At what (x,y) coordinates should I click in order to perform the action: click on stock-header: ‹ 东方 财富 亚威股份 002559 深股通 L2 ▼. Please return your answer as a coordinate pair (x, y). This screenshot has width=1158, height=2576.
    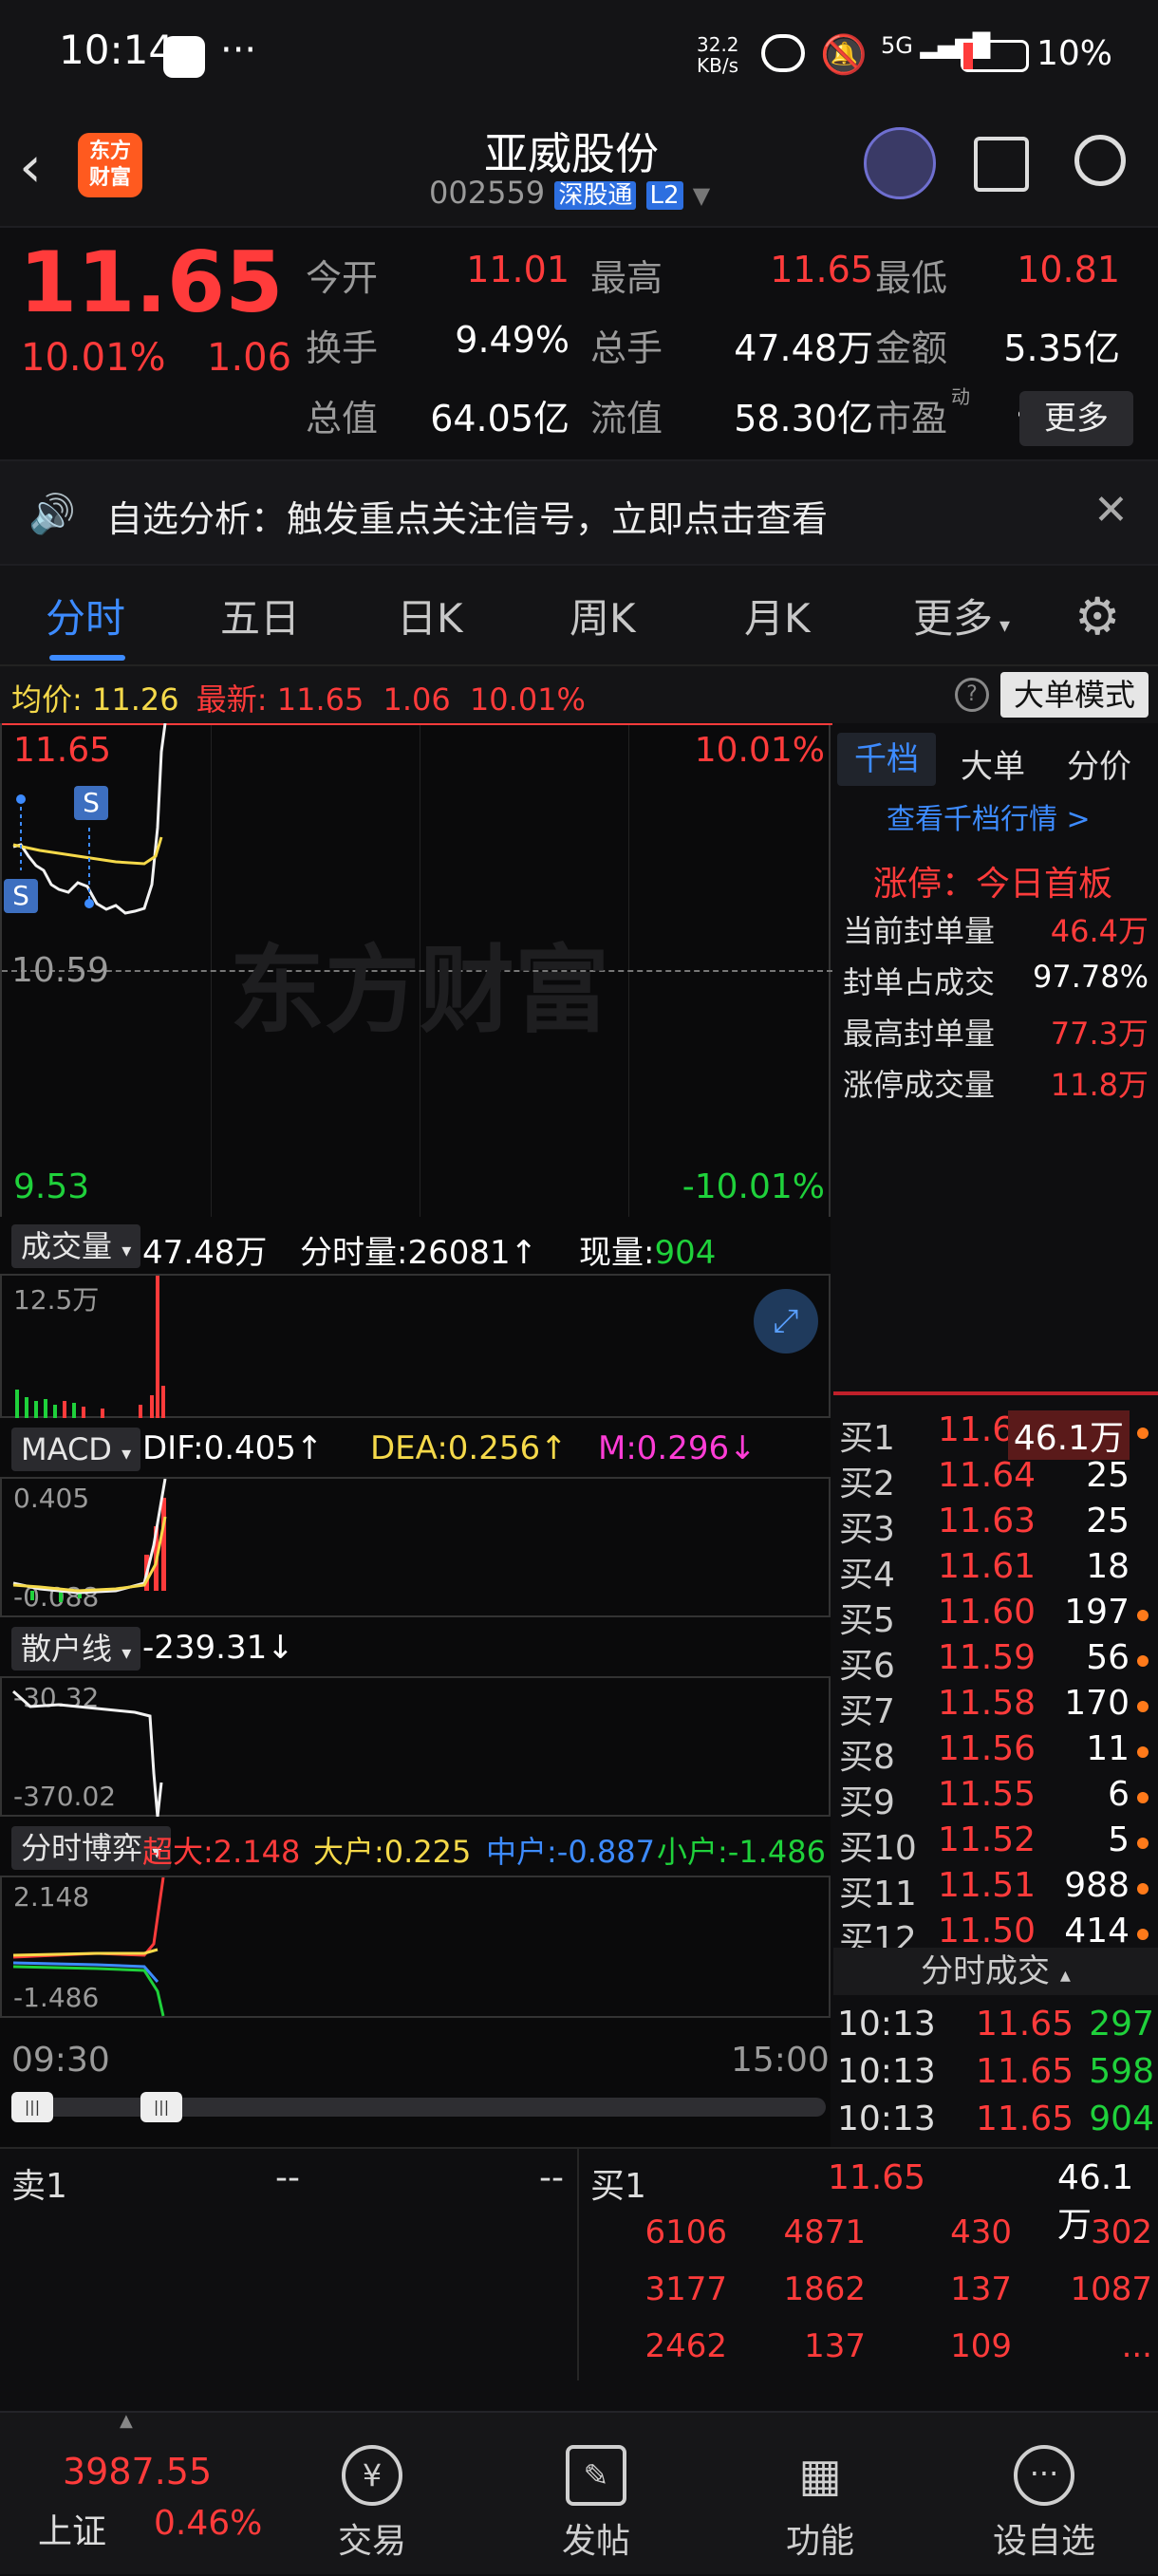
    Looking at the image, I should click on (579, 170).